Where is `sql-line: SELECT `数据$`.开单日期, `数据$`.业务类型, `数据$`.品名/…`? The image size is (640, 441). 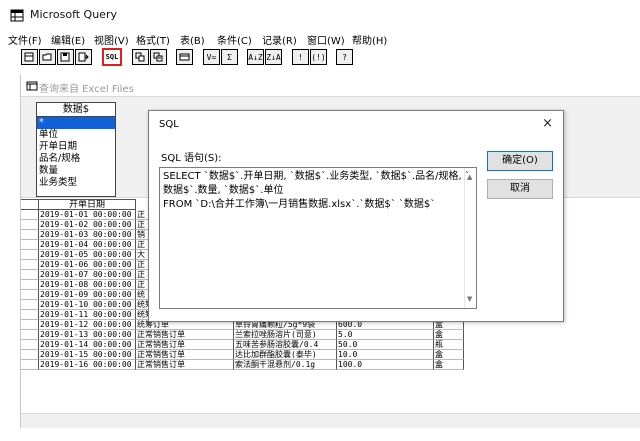 sql-line: SELECT `数据$`.开单日期, `数据$`.业务类型, `数据$`.品名/… is located at coordinates (316, 176).